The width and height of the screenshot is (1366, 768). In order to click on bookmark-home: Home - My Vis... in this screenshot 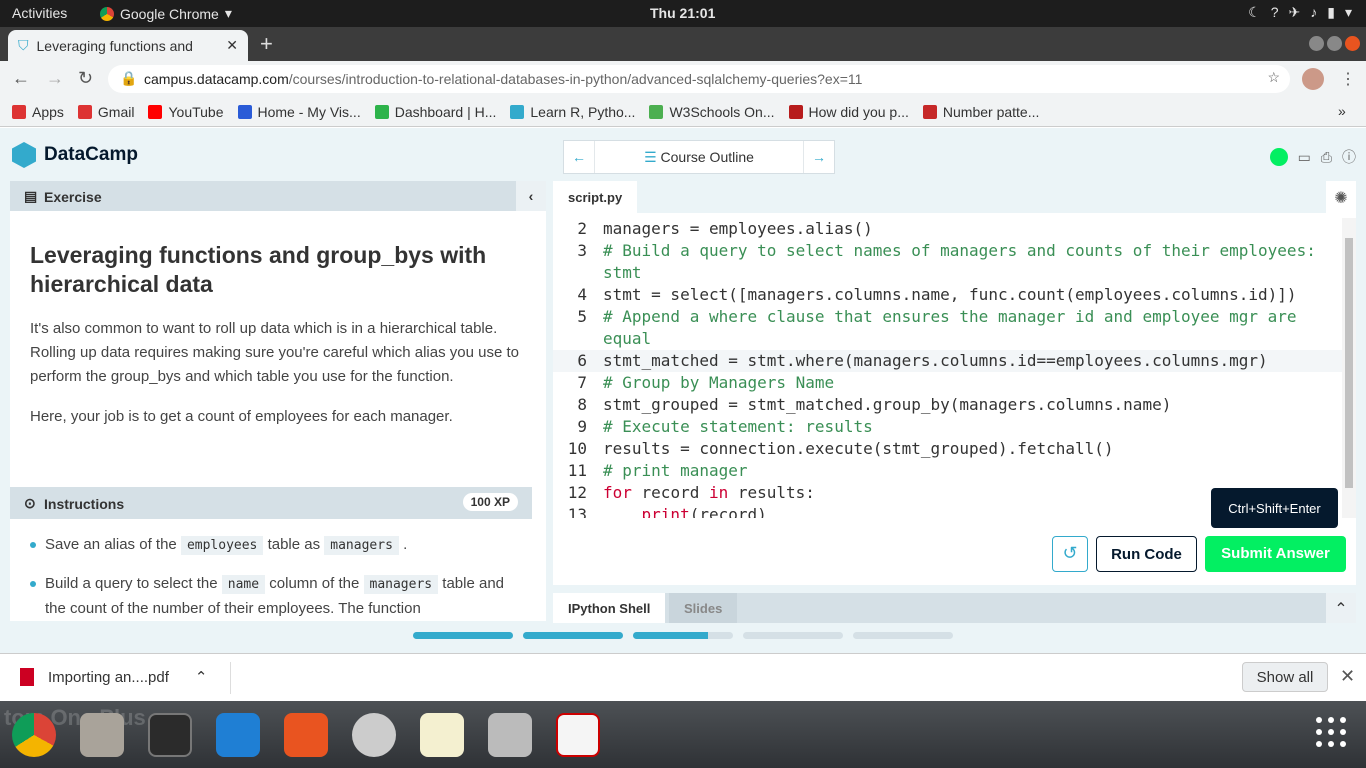, I will do `click(299, 112)`.